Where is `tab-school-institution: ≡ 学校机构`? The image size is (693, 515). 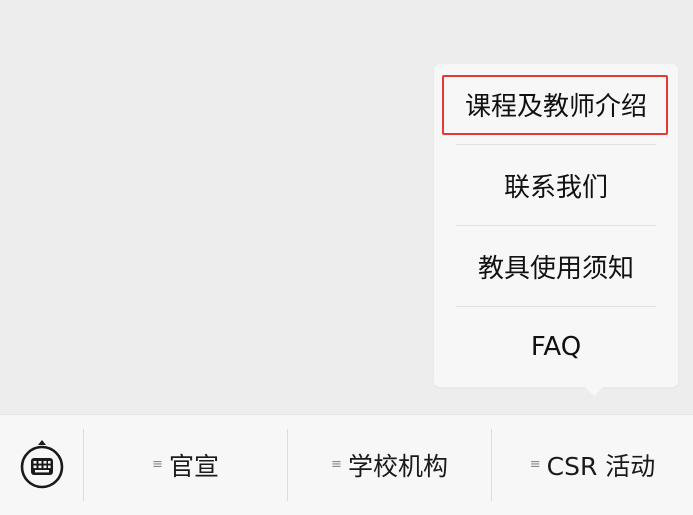 tab-school-institution: ≡ 学校机构 is located at coordinates (389, 465).